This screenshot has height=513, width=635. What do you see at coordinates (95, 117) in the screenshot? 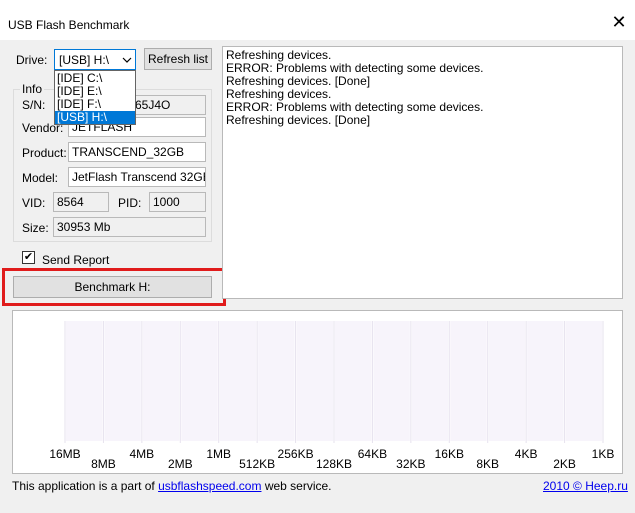
I see `drive-option-h: [USB] H:\` at bounding box center [95, 117].